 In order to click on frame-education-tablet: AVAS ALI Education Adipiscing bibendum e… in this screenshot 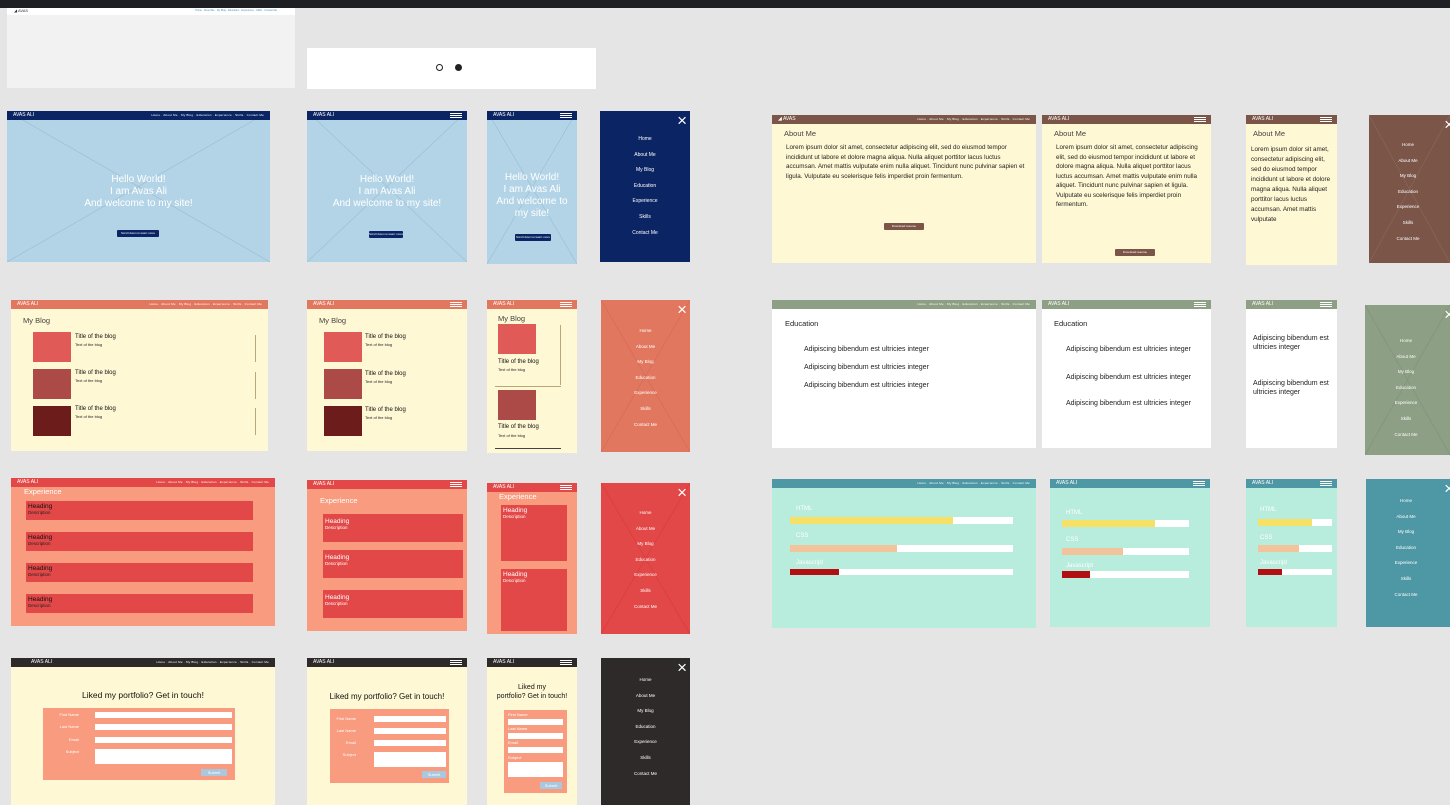, I will do `click(1126, 374)`.